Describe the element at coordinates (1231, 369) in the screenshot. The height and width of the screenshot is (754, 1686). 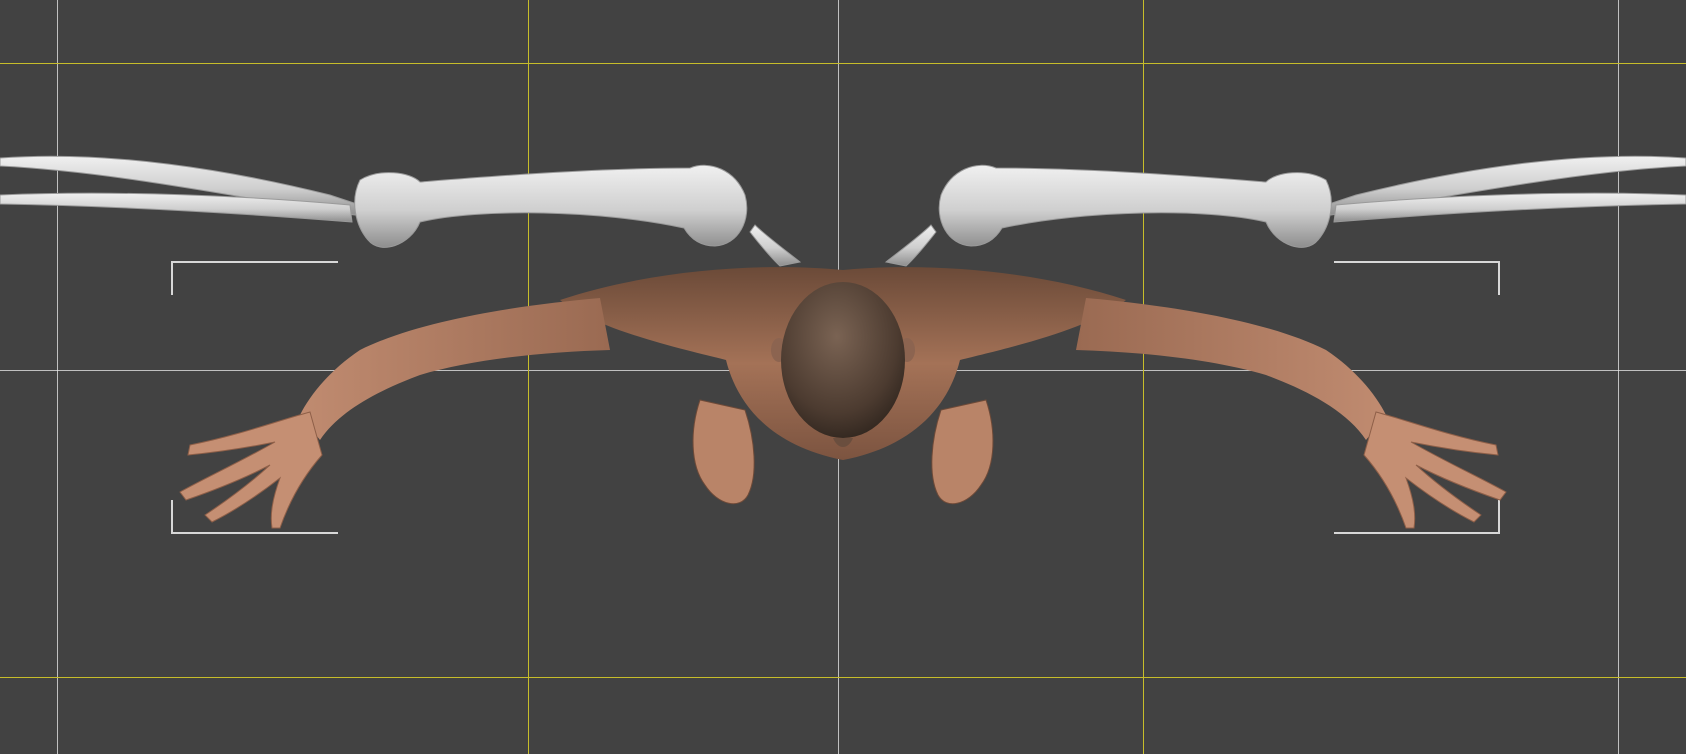
I see `right-arm` at that location.